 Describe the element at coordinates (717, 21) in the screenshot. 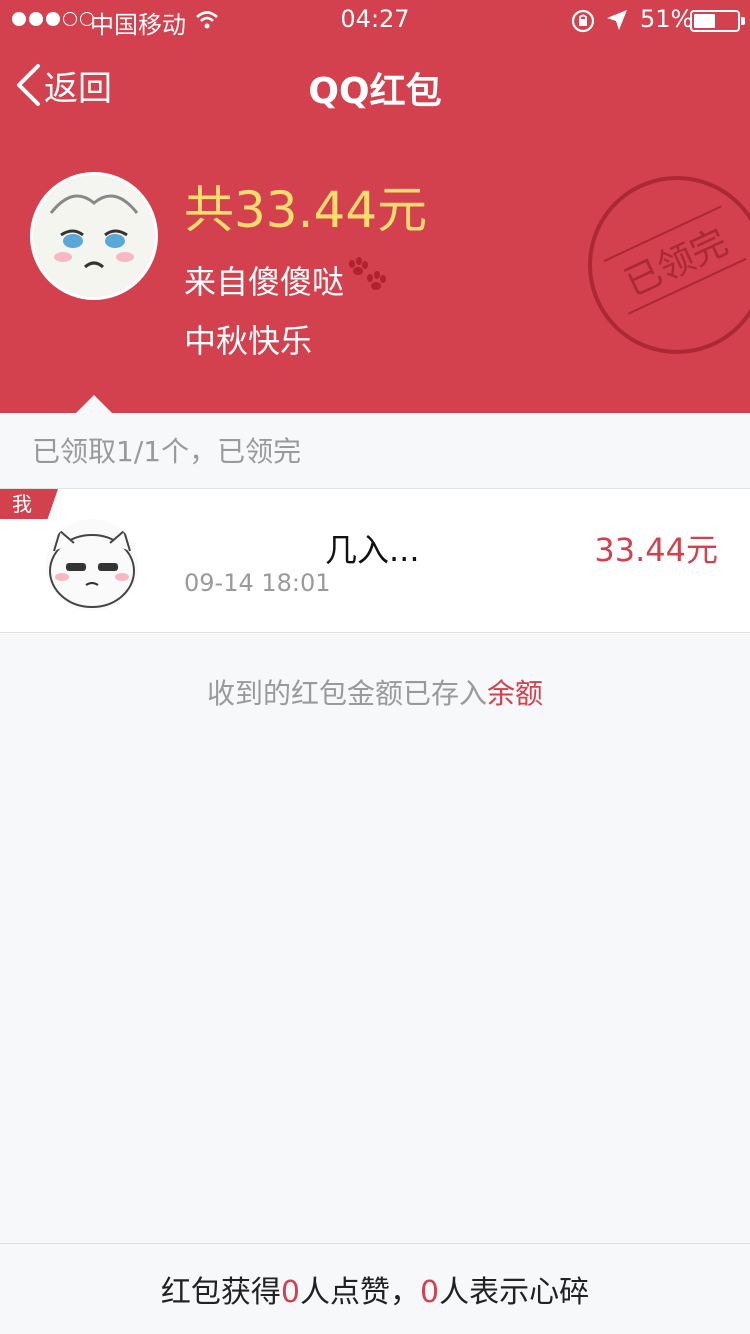

I see `battery-icon` at that location.